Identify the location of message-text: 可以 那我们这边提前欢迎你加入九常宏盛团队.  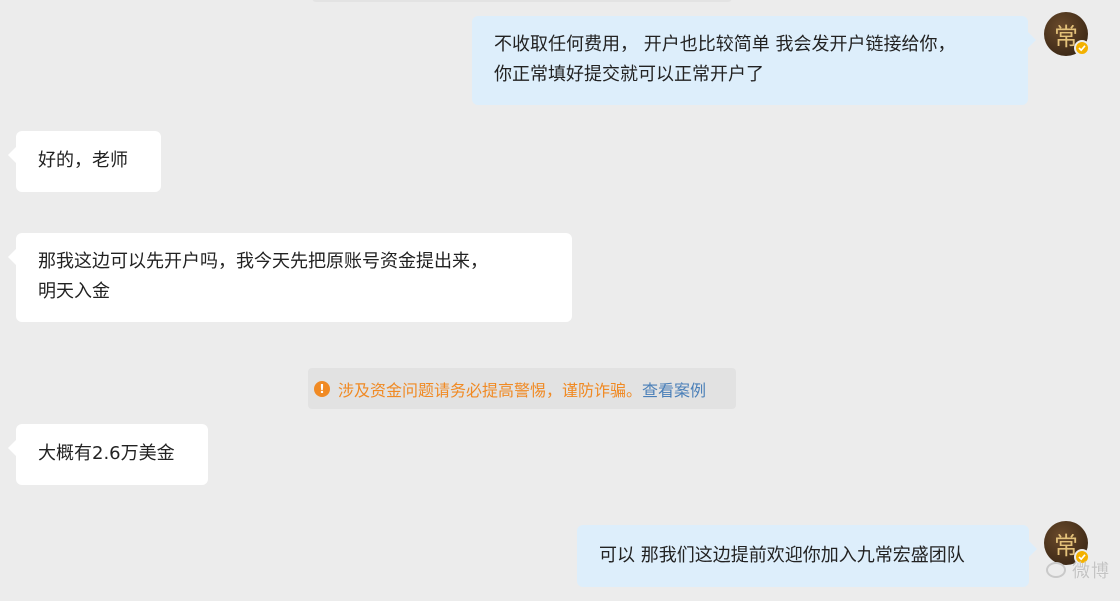
(782, 555).